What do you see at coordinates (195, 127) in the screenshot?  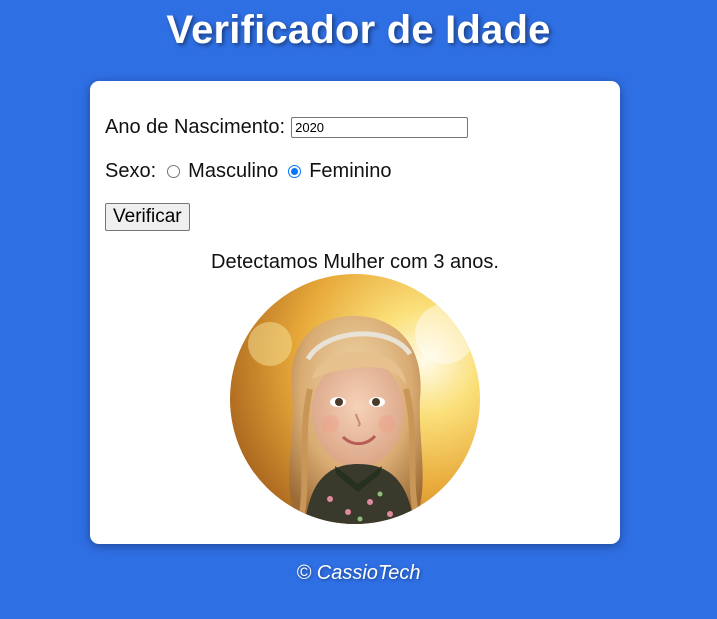 I see `year-label: Ano de Nascimento:` at bounding box center [195, 127].